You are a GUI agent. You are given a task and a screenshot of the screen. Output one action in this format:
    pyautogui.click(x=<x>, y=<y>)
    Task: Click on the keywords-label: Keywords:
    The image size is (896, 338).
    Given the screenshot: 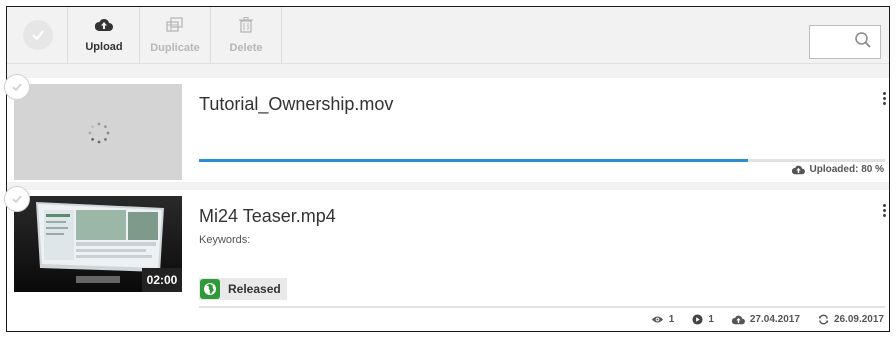 What is the action you would take?
    pyautogui.click(x=225, y=240)
    